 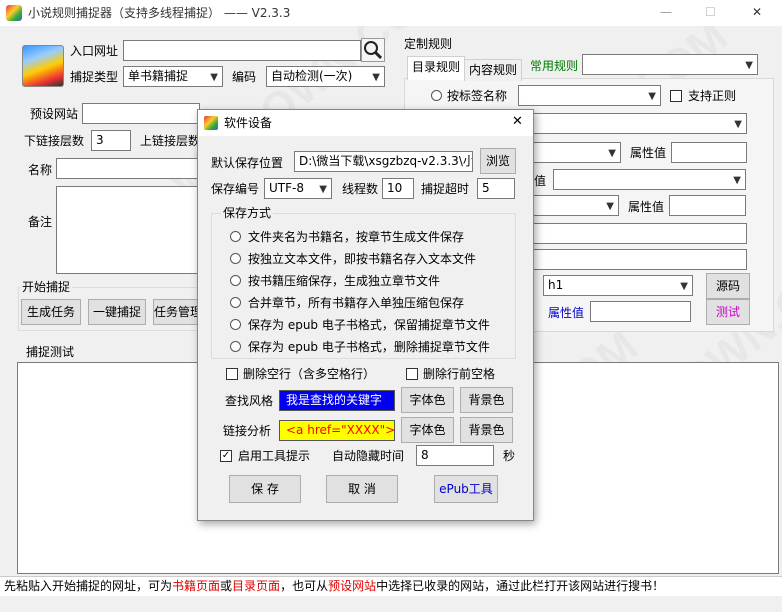 What do you see at coordinates (362, 489) in the screenshot?
I see `cancel-button: 取 消` at bounding box center [362, 489].